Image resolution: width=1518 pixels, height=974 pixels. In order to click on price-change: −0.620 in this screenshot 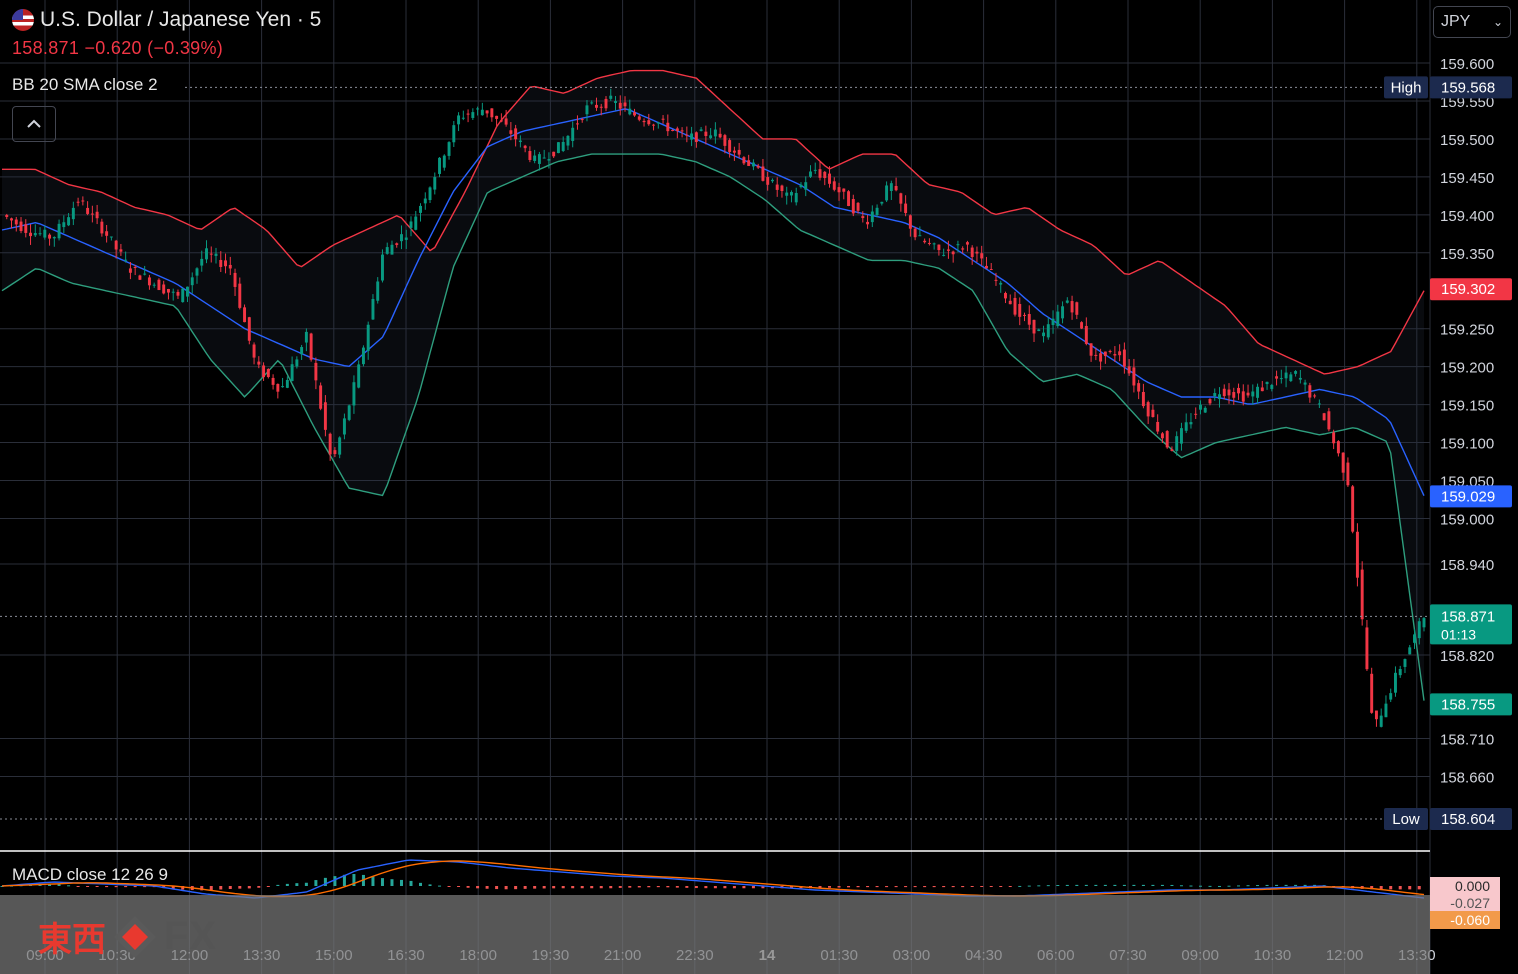, I will do `click(113, 48)`.